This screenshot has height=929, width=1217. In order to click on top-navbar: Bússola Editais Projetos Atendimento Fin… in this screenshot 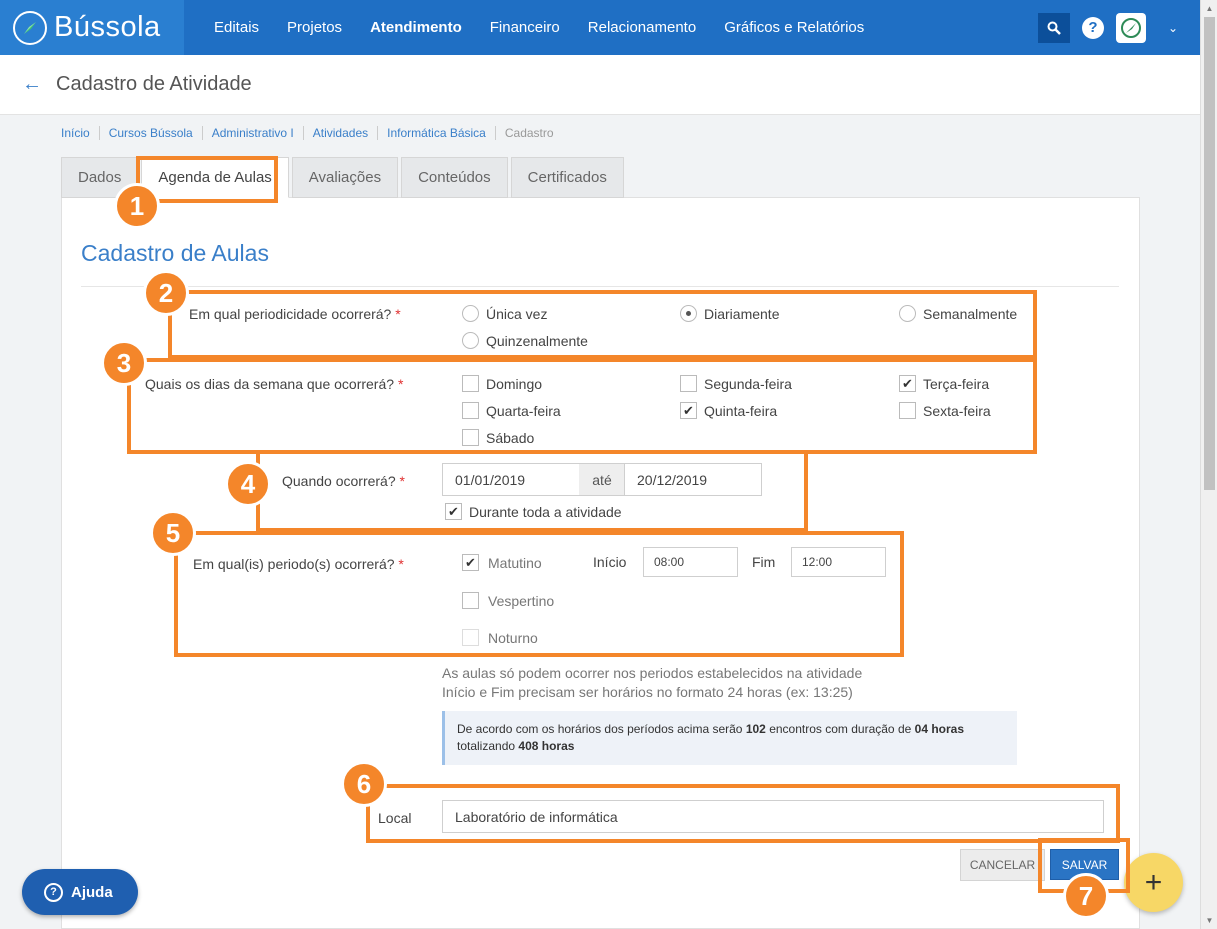, I will do `click(600, 27)`.